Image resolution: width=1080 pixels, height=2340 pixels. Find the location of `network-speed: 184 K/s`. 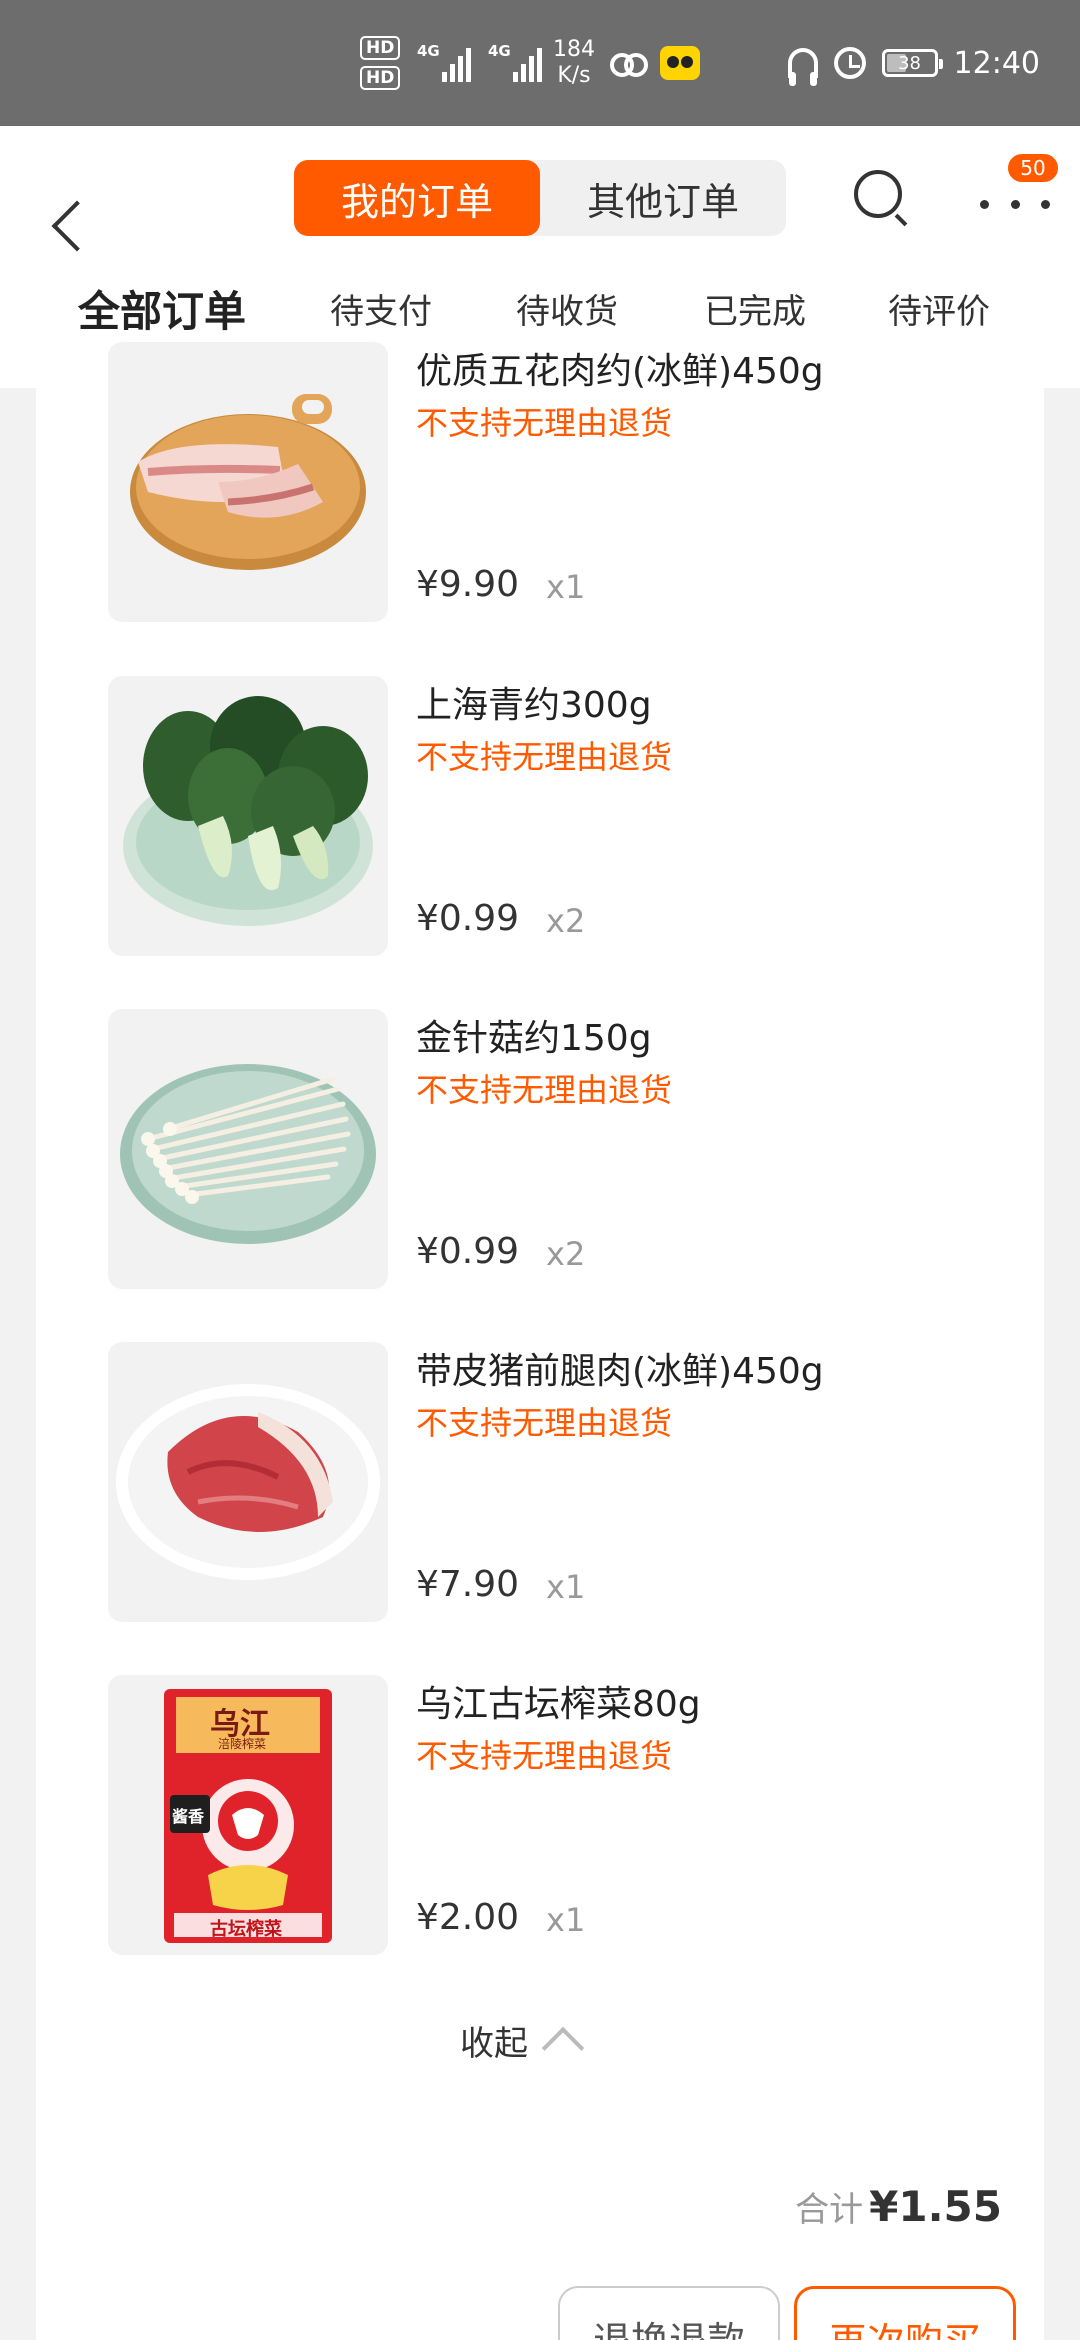

network-speed: 184 K/s is located at coordinates (574, 63).